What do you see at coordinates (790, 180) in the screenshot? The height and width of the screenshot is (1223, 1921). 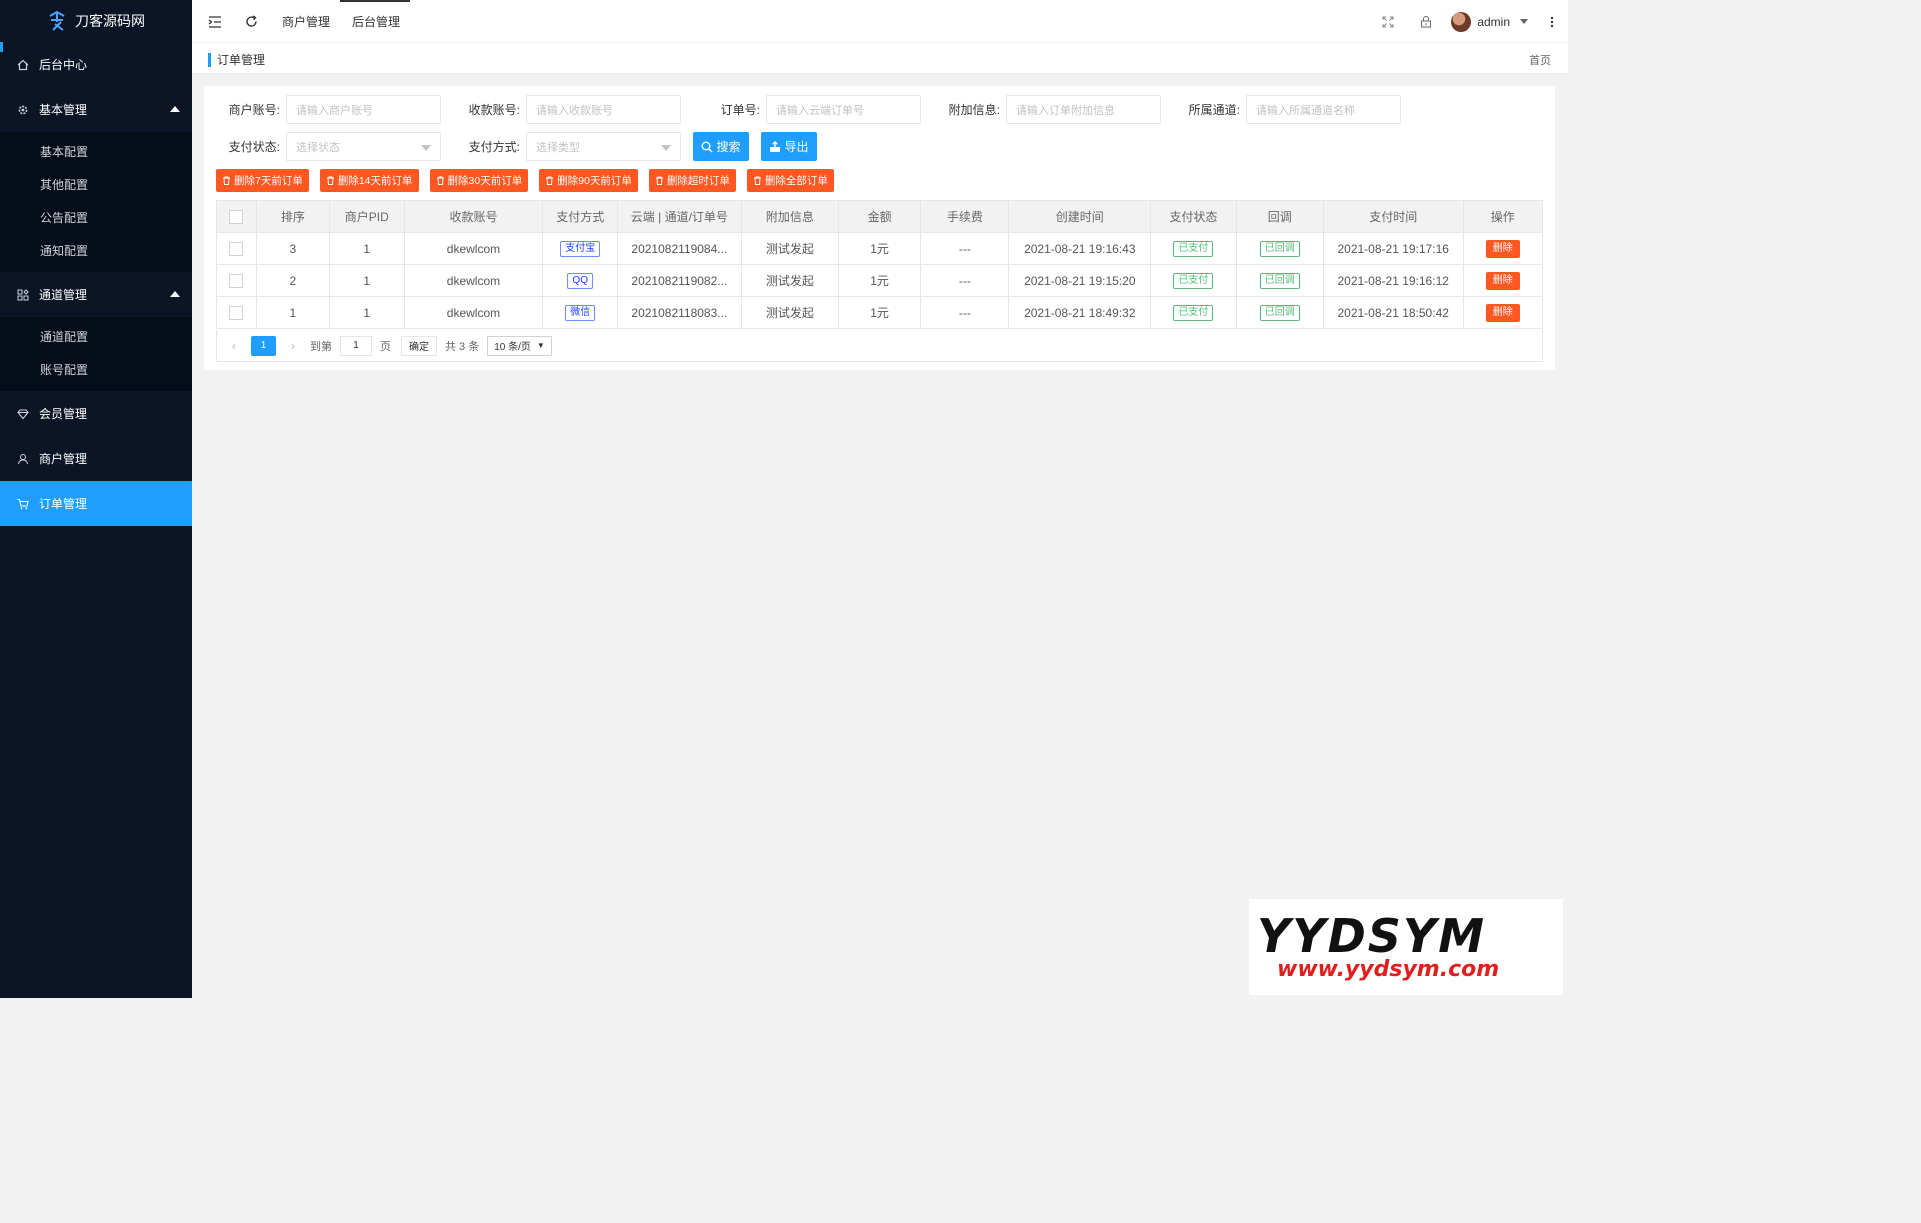 I see `delete-all-button: 删除全部订单` at bounding box center [790, 180].